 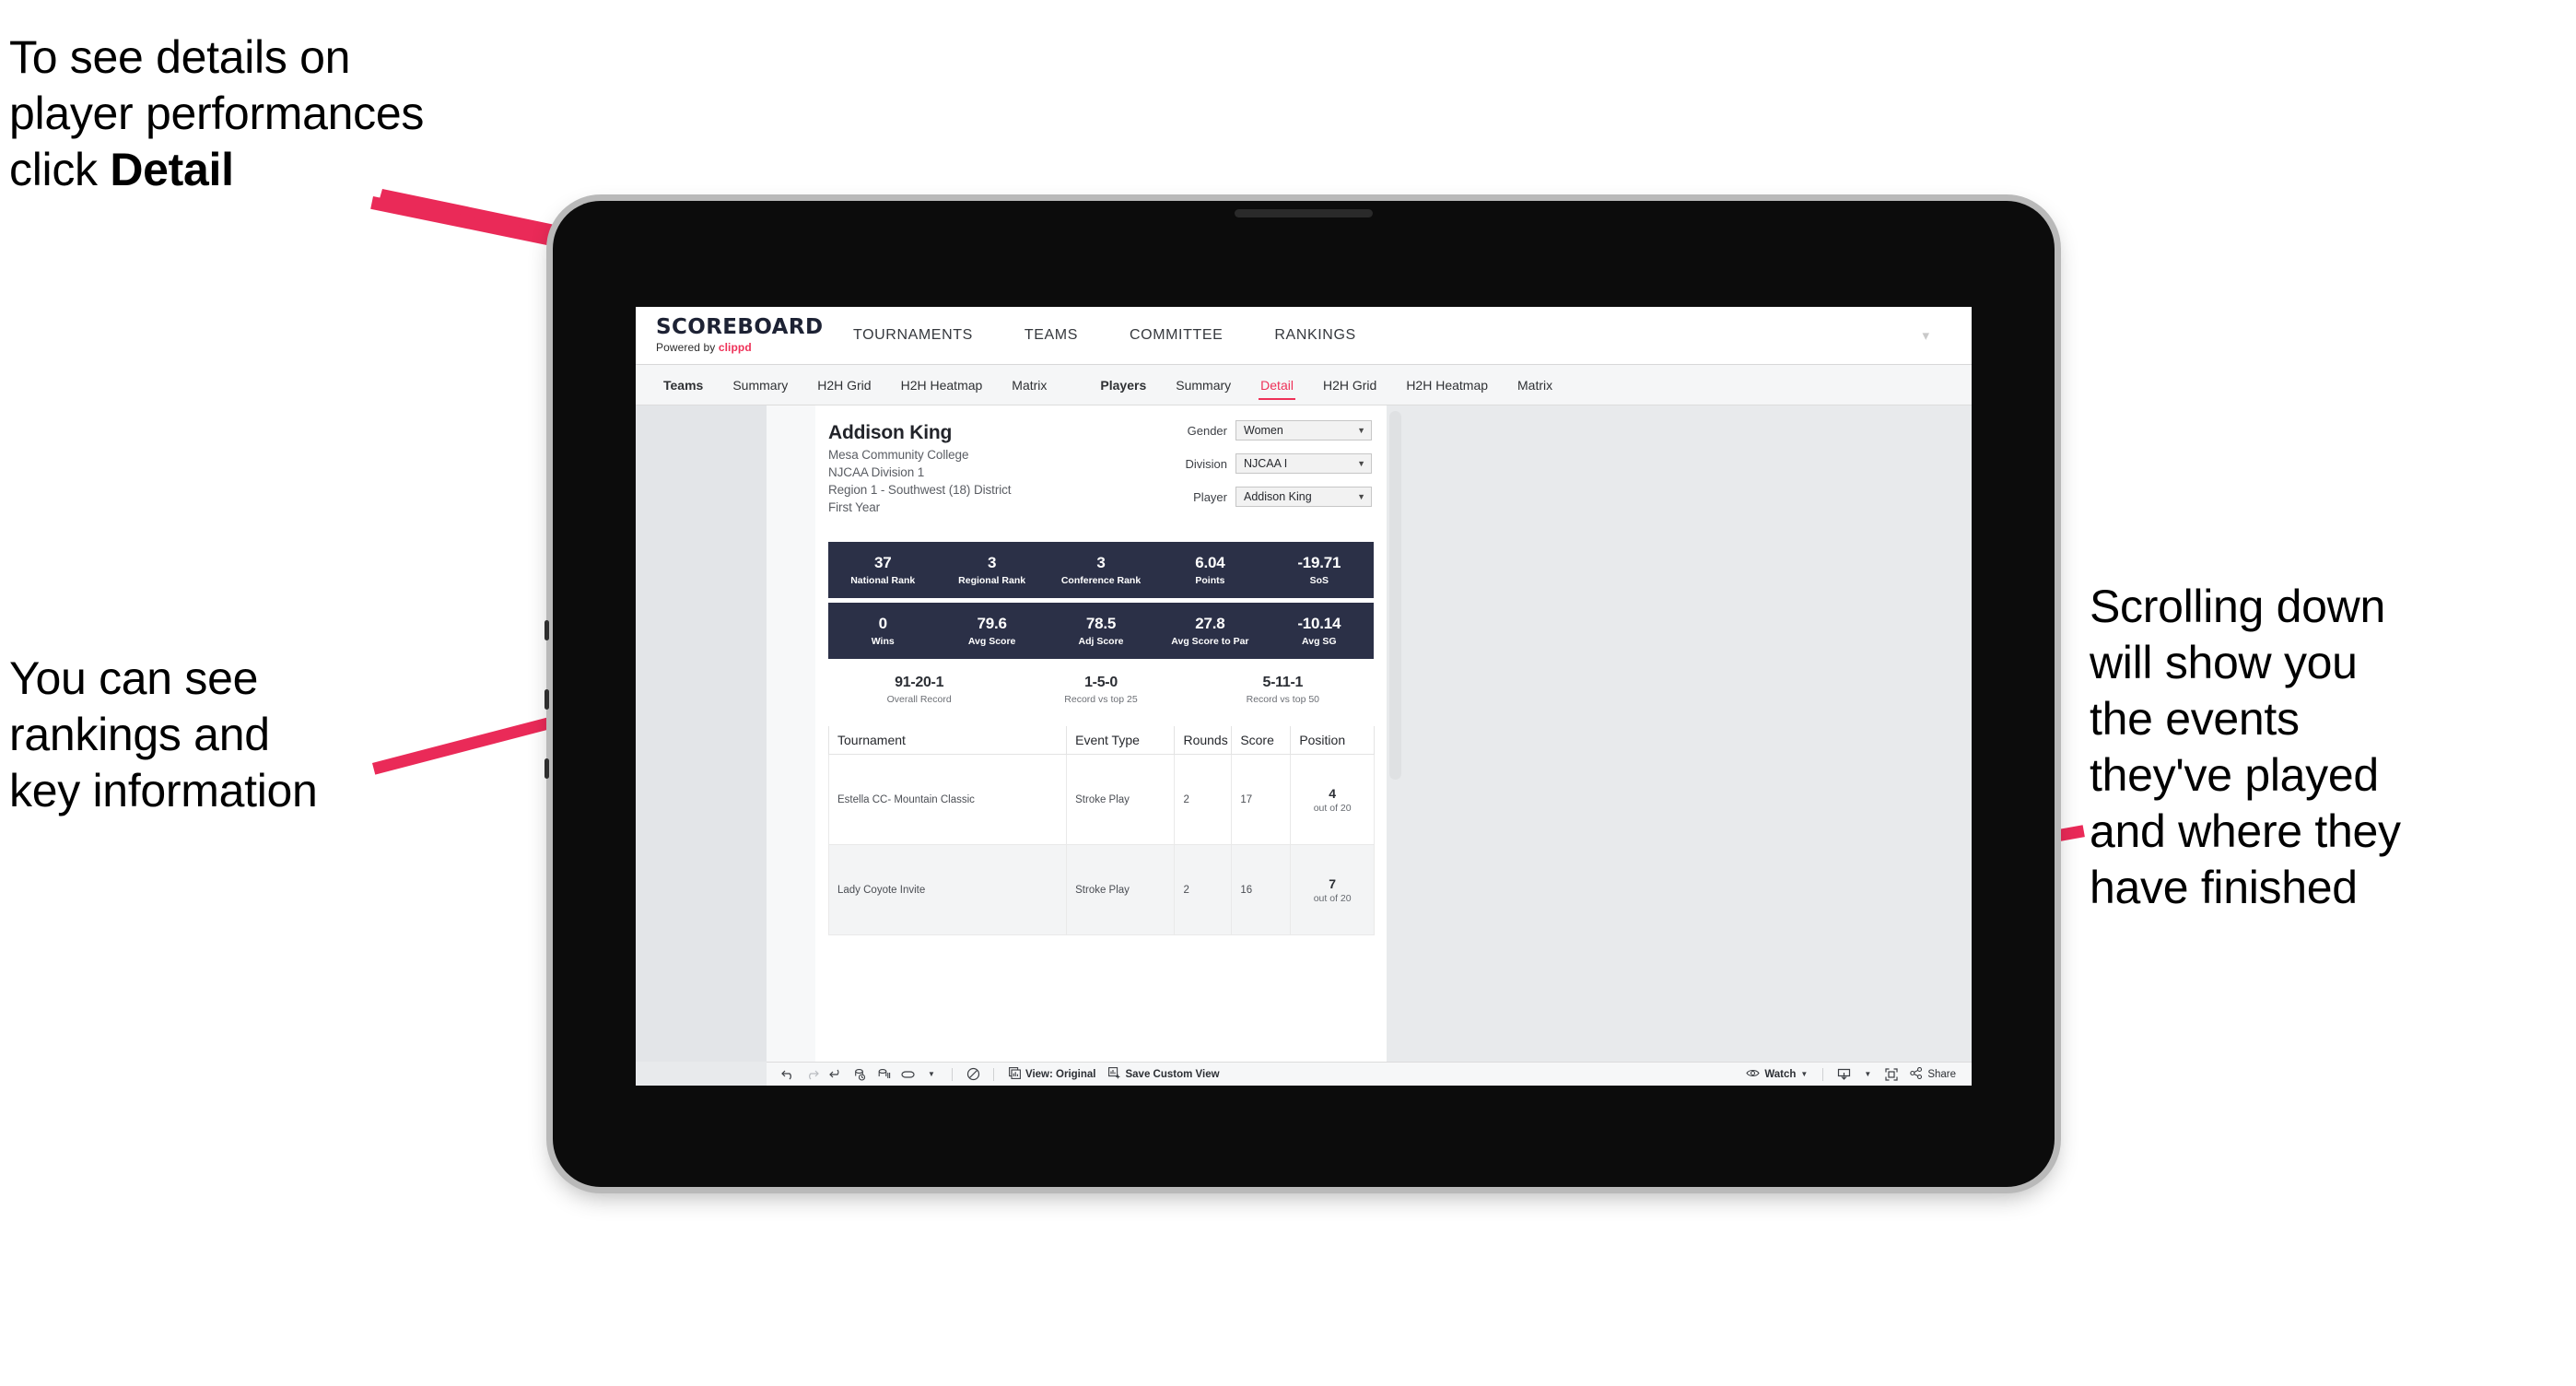 I want to click on filter-row-gender: Gender Women ▼, so click(x=1257, y=430).